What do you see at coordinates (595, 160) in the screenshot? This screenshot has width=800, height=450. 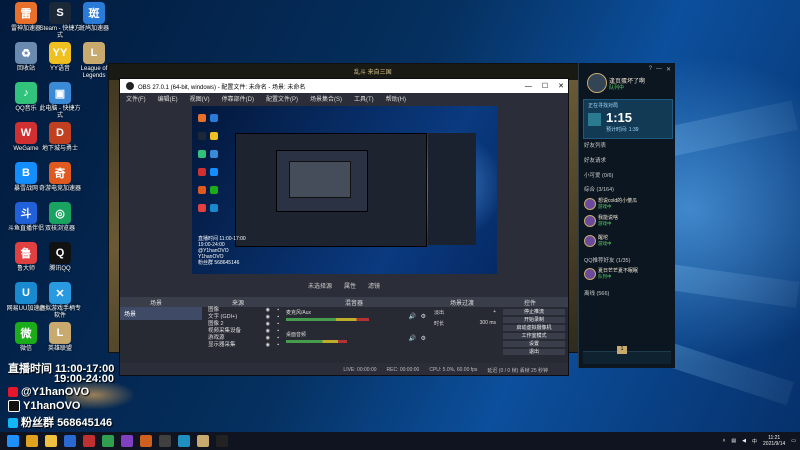 I see `friend-group-header: 好友请求` at bounding box center [595, 160].